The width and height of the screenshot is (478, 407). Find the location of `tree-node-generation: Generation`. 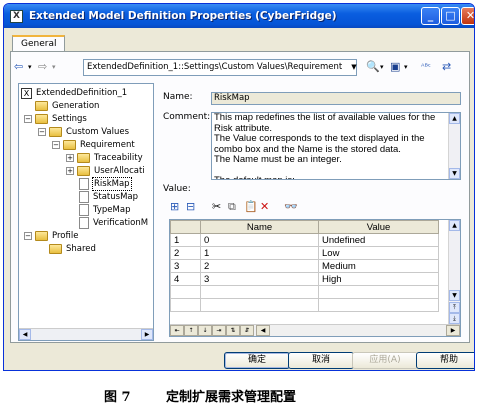

tree-node-generation: Generation is located at coordinates (67, 106).